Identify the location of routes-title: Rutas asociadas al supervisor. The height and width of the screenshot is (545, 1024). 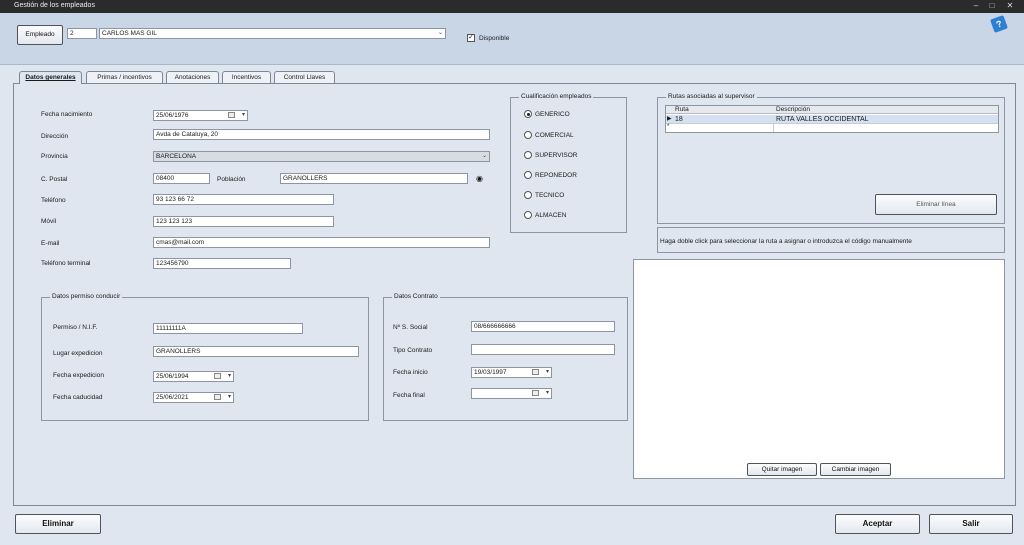
(711, 96).